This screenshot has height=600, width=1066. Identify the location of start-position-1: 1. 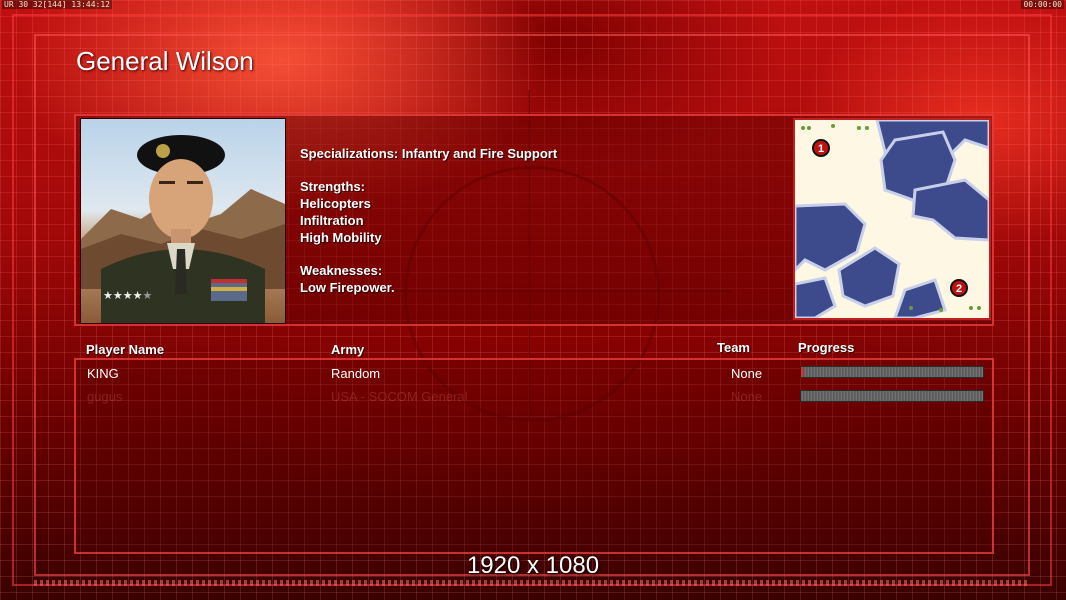
(821, 149).